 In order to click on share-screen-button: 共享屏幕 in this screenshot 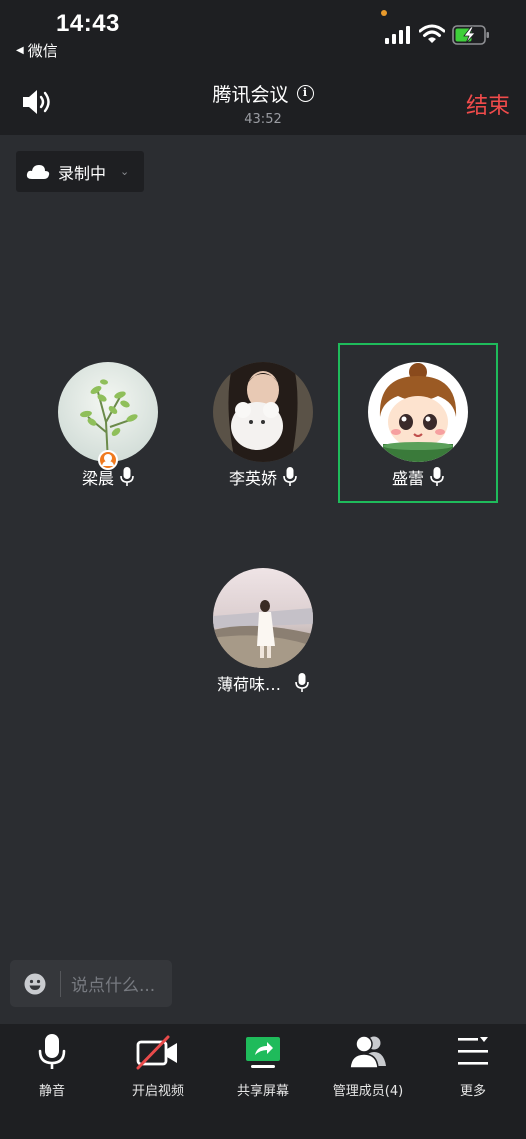, I will do `click(263, 1066)`.